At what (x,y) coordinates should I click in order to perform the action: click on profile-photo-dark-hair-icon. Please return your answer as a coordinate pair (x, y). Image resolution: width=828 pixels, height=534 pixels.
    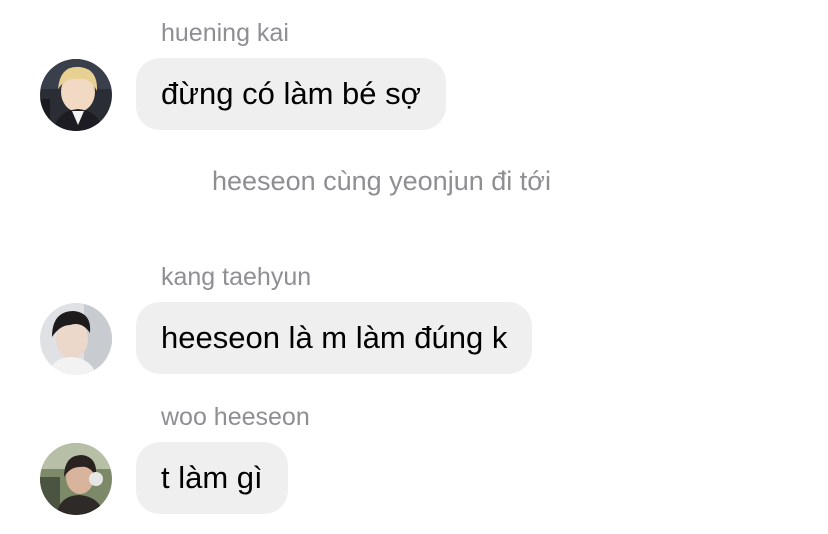
    Looking at the image, I should click on (76, 339).